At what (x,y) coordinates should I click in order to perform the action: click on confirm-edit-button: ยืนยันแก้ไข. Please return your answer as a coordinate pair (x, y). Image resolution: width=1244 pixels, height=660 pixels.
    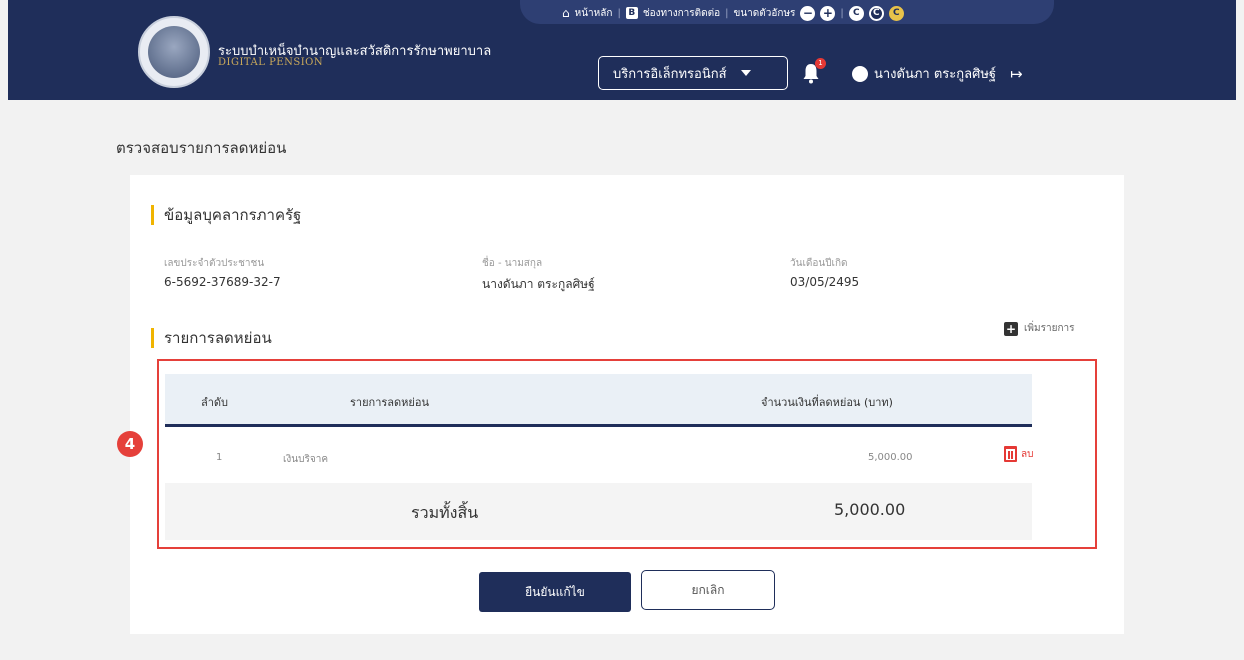
    Looking at the image, I should click on (555, 592).